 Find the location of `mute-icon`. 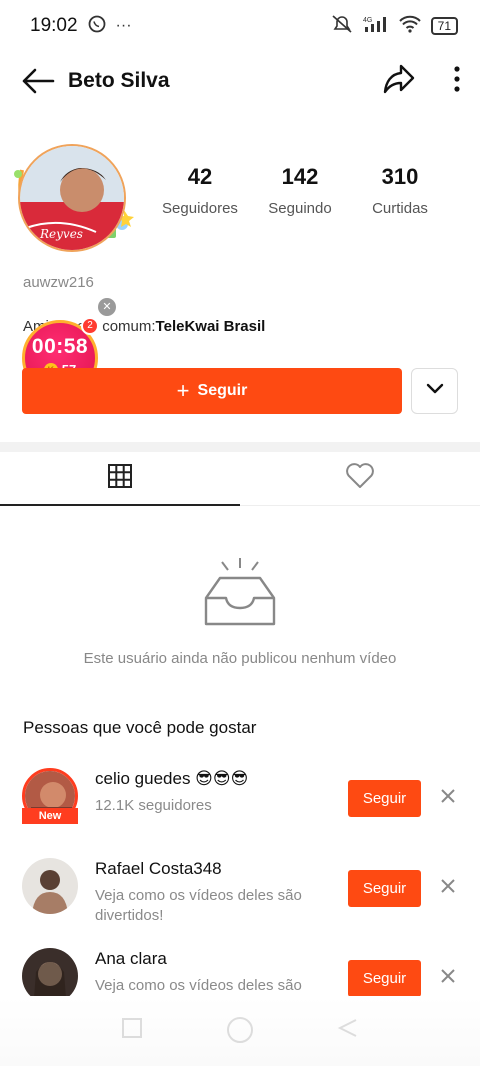

mute-icon is located at coordinates (342, 26).